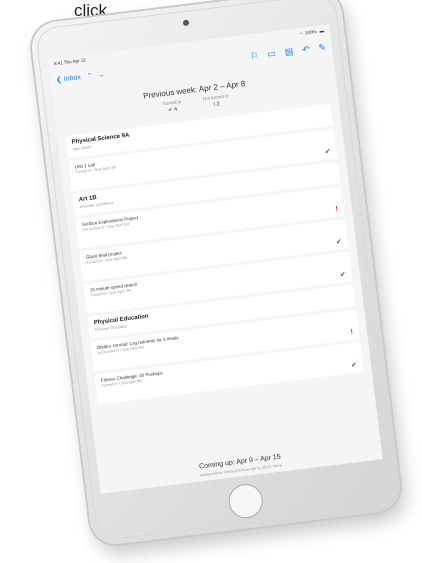 The image size is (422, 563). I want to click on nav-left: ❮ Inbox ⌃ ⌄, so click(80, 77).